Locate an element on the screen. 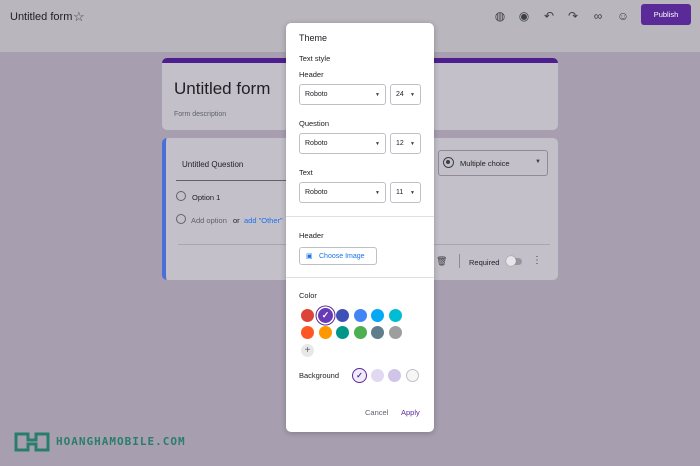  form-title-field: Untitled form is located at coordinates (222, 89).